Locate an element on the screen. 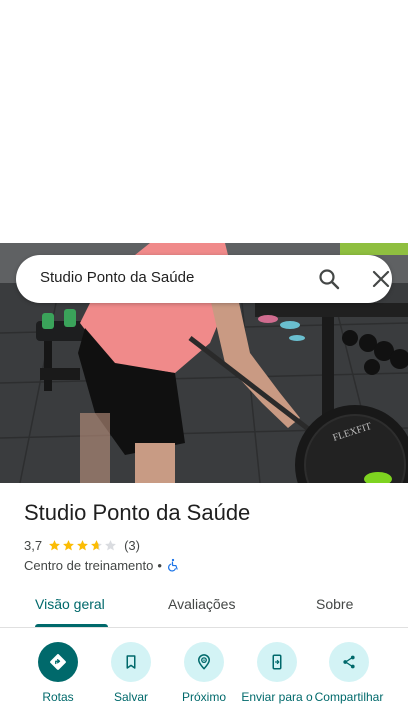 The image size is (408, 726). share-icon-circle is located at coordinates (349, 662).